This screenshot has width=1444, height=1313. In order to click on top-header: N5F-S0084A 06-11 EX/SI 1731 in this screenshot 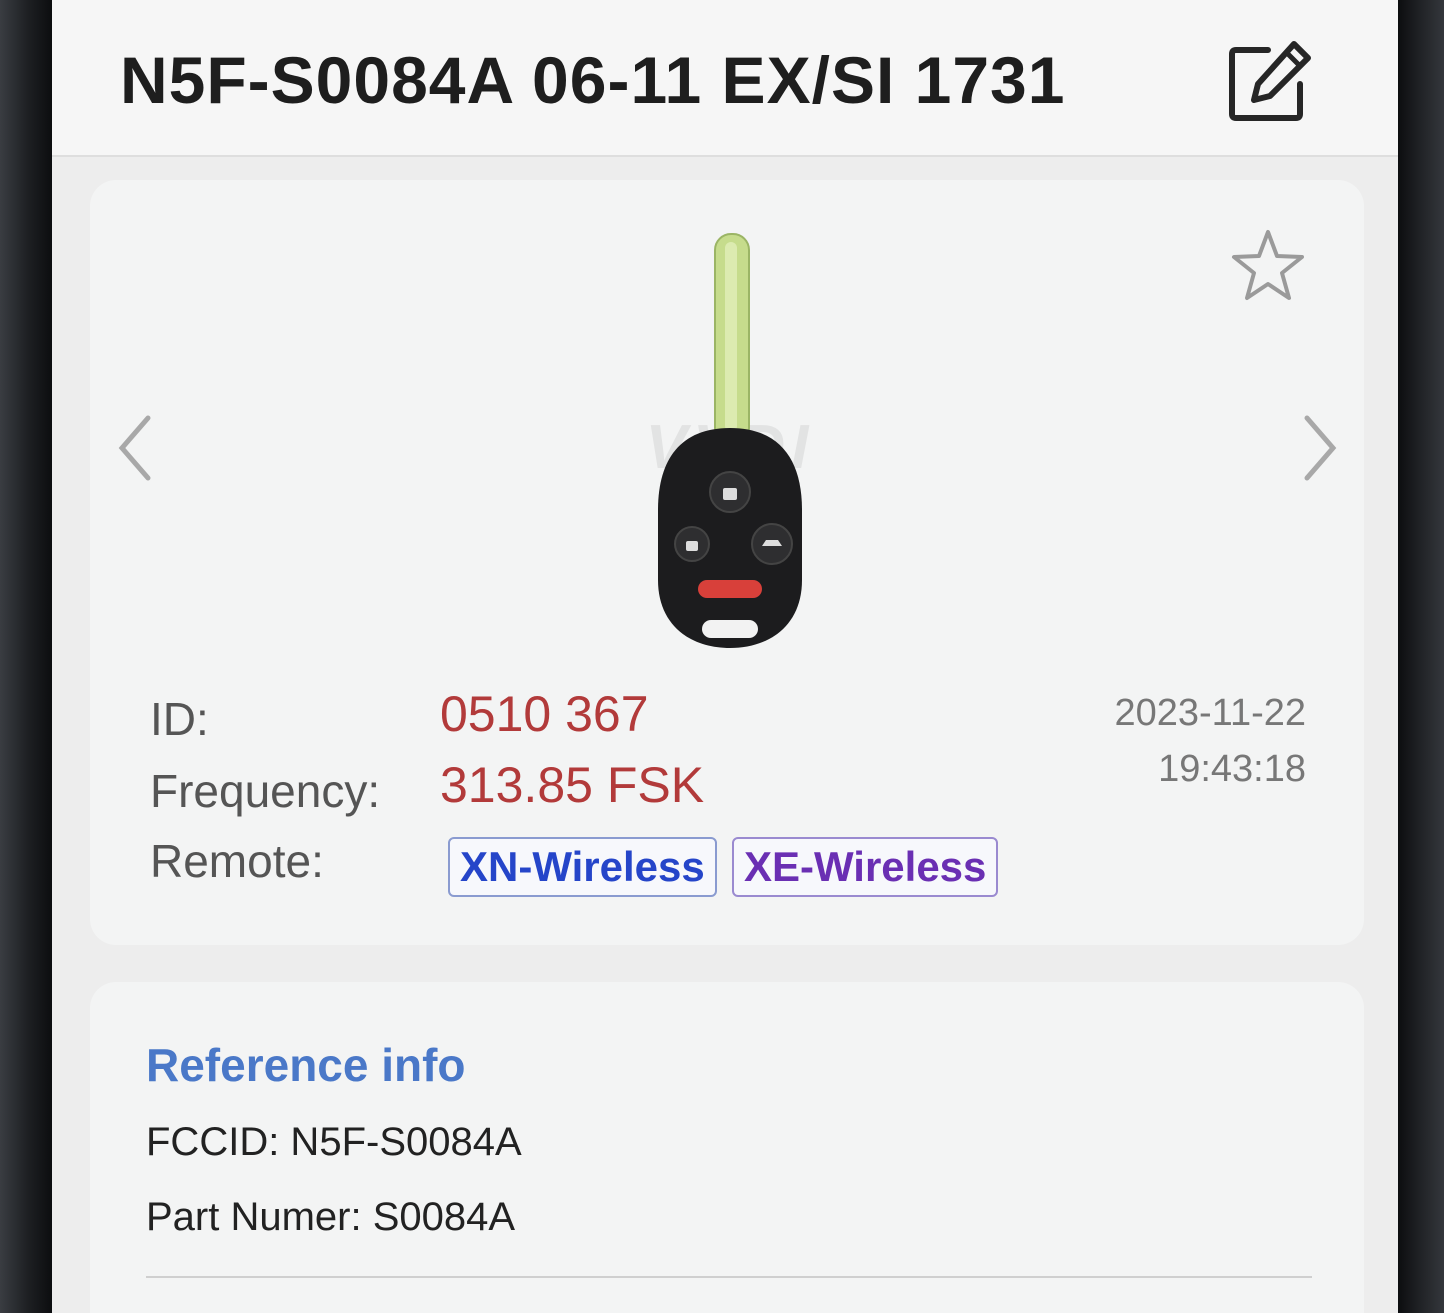, I will do `click(725, 78)`.